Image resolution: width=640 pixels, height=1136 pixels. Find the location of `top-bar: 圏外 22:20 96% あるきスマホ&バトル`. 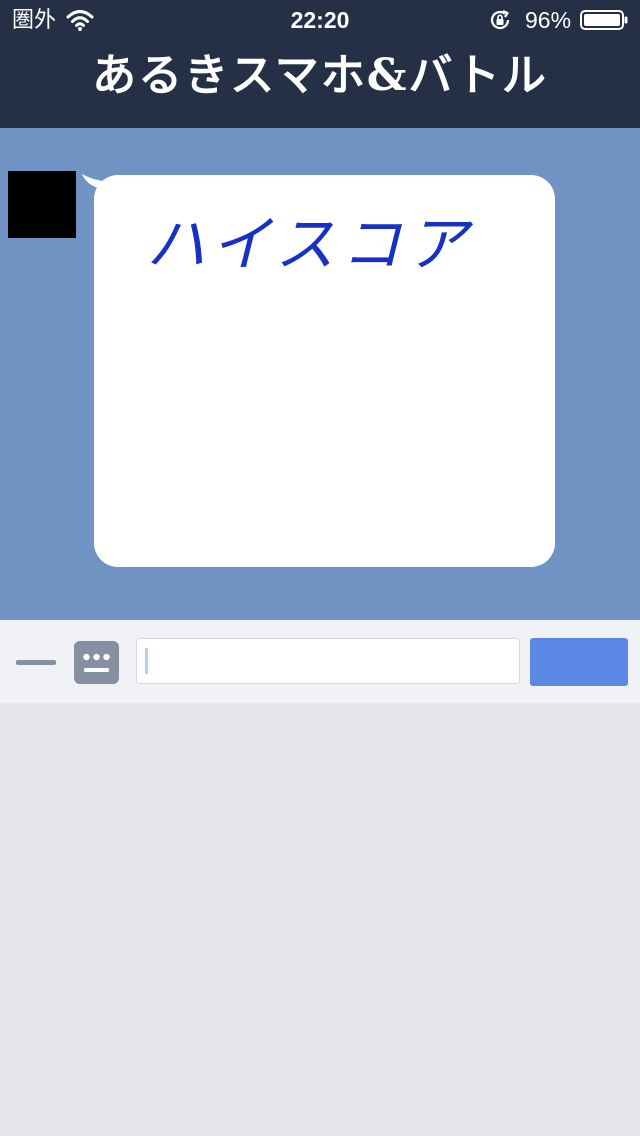

top-bar: 圏外 22:20 96% あるきスマホ&バトル is located at coordinates (320, 64).